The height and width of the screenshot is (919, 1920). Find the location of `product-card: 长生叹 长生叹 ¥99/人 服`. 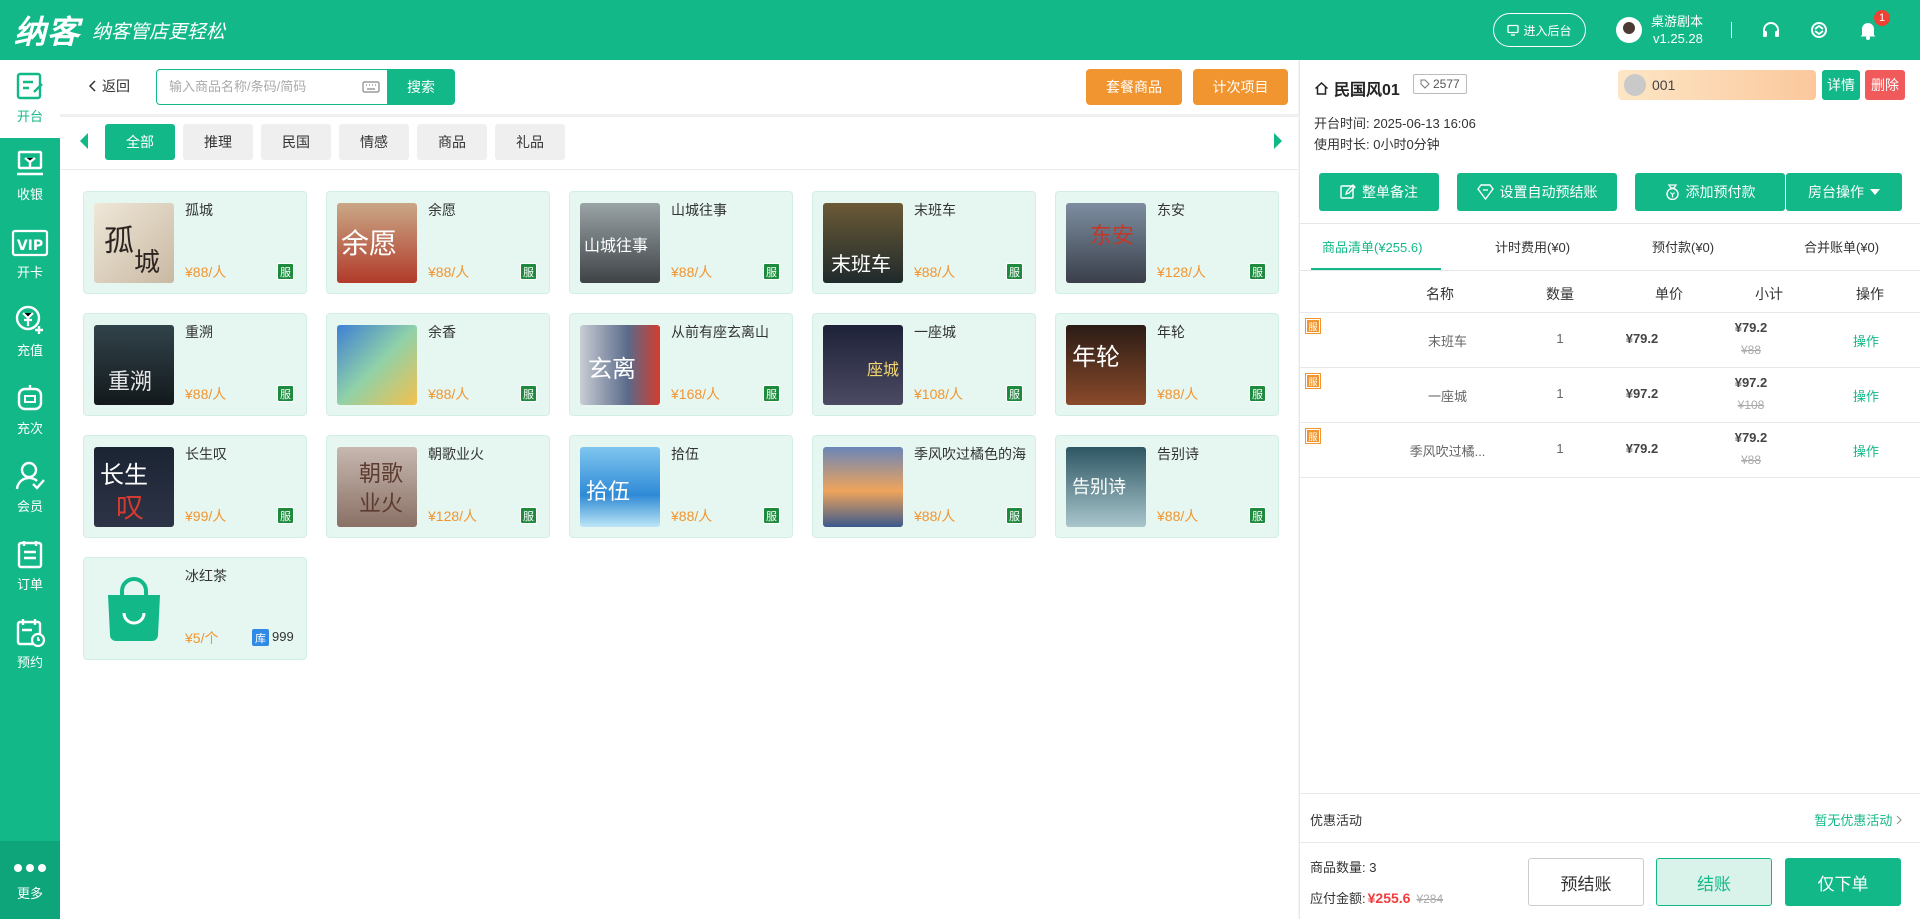

product-card: 长生叹 长生叹 ¥99/人 服 is located at coordinates (195, 486).